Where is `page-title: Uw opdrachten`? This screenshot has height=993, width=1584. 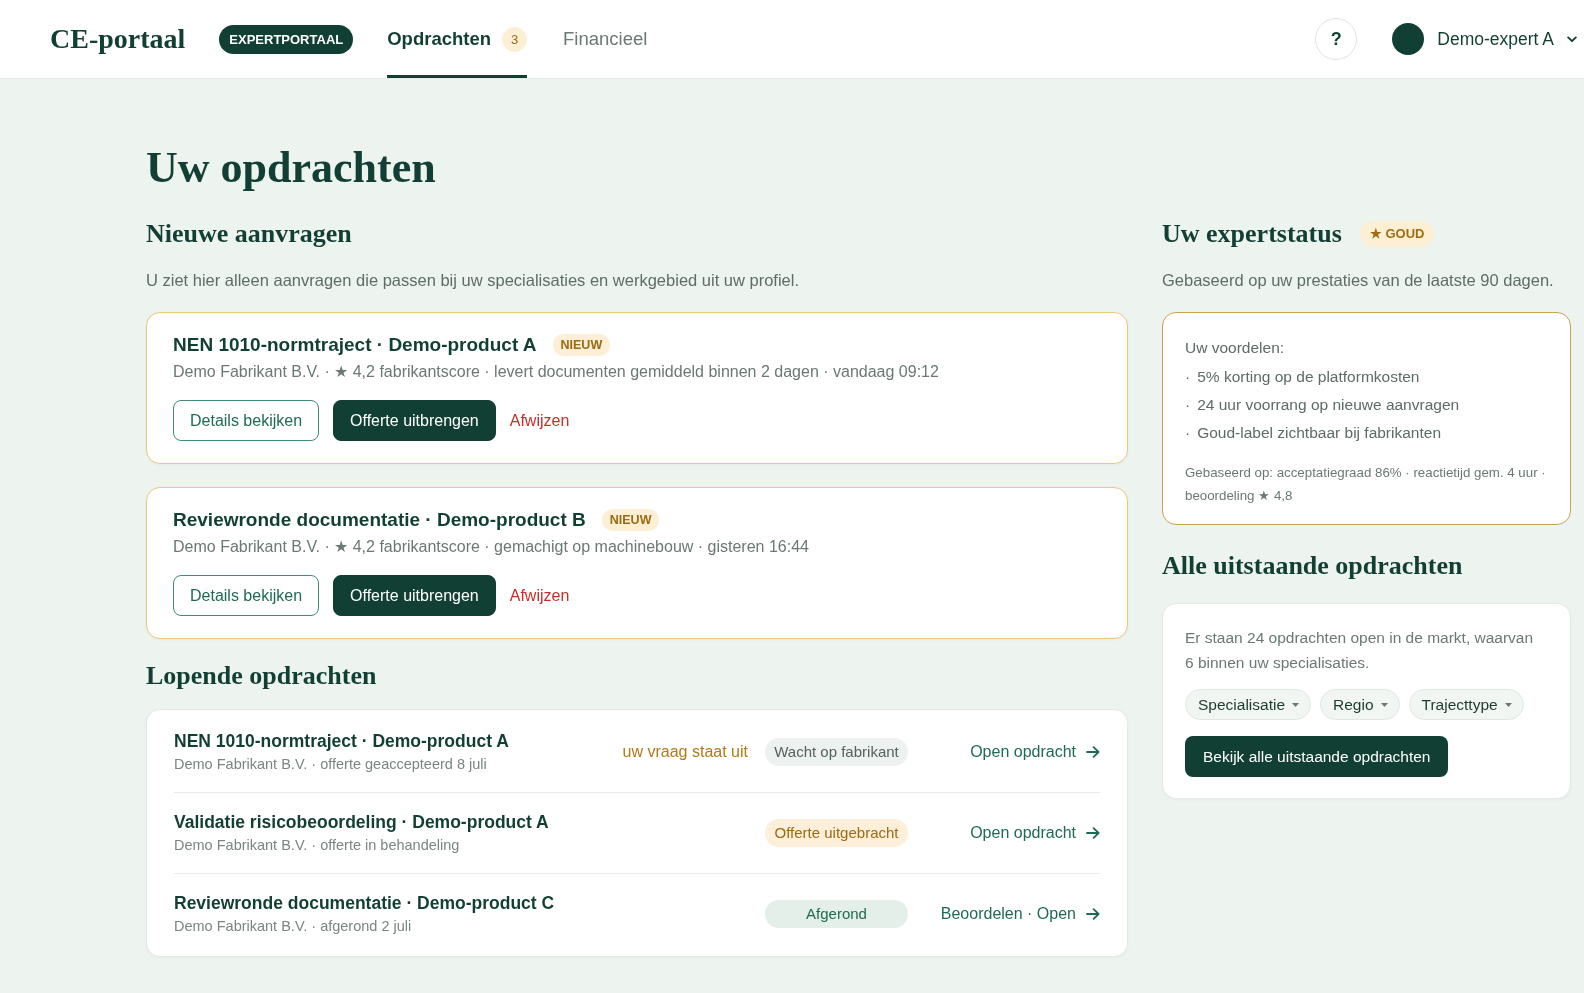
page-title: Uw opdrachten is located at coordinates (291, 168).